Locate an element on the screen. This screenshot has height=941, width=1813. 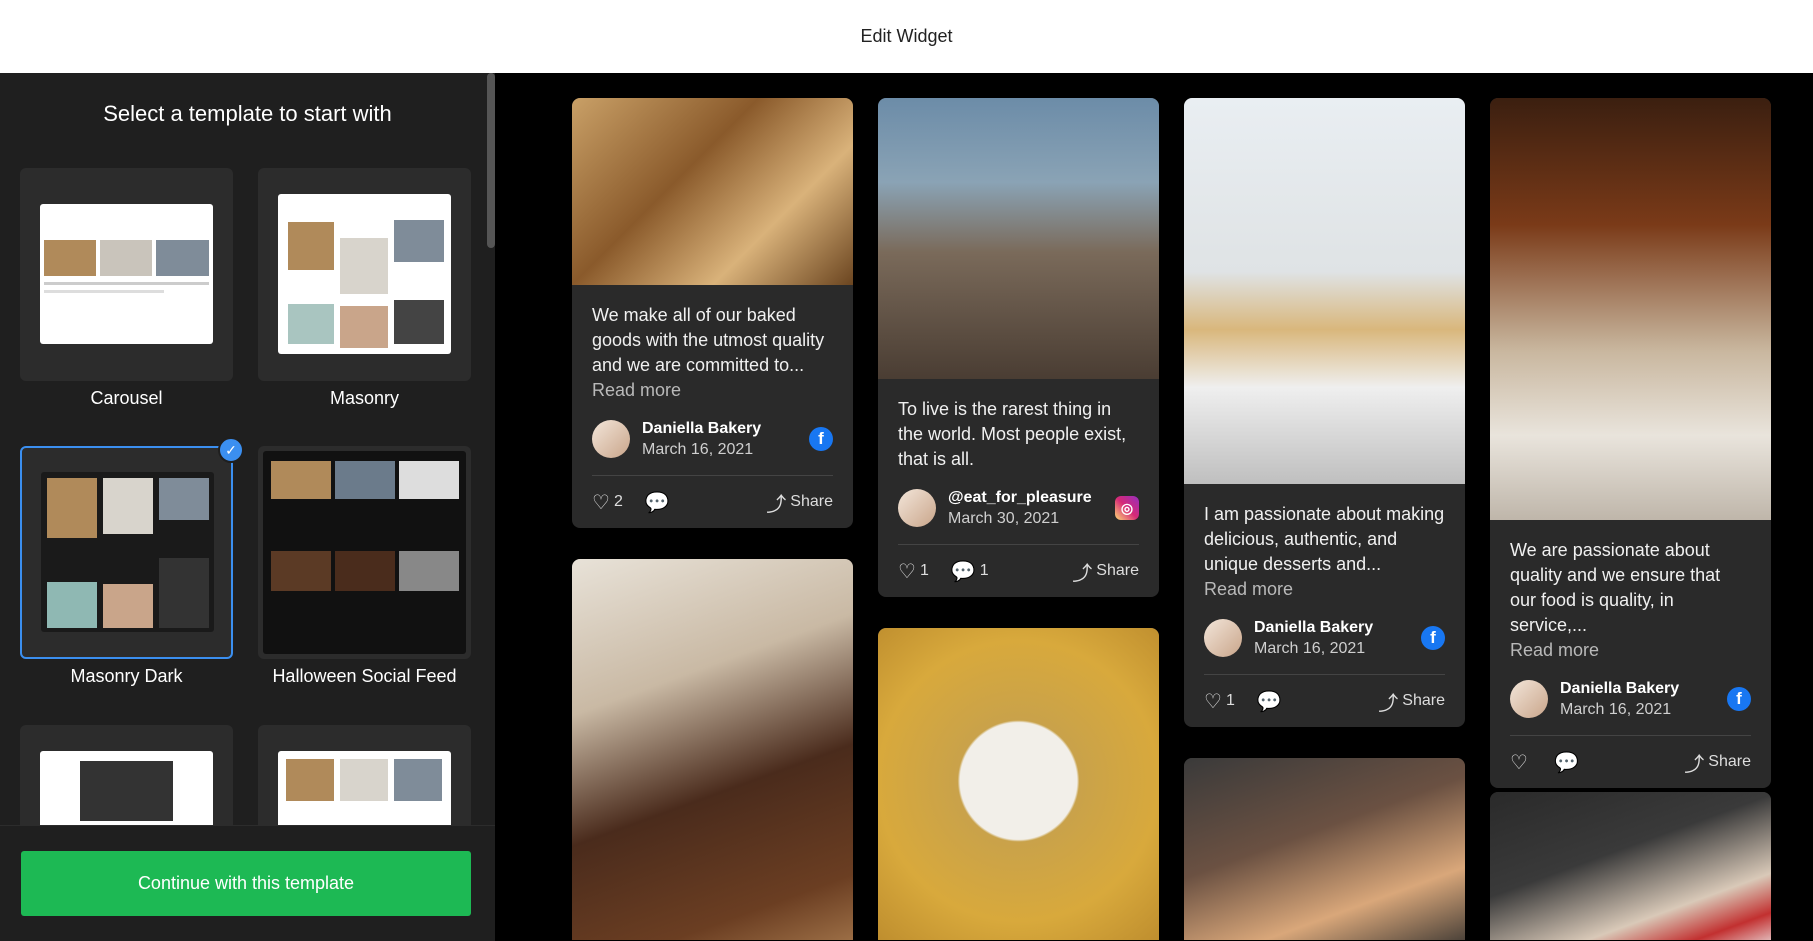
carousel-thumbnail is located at coordinates (126, 274).